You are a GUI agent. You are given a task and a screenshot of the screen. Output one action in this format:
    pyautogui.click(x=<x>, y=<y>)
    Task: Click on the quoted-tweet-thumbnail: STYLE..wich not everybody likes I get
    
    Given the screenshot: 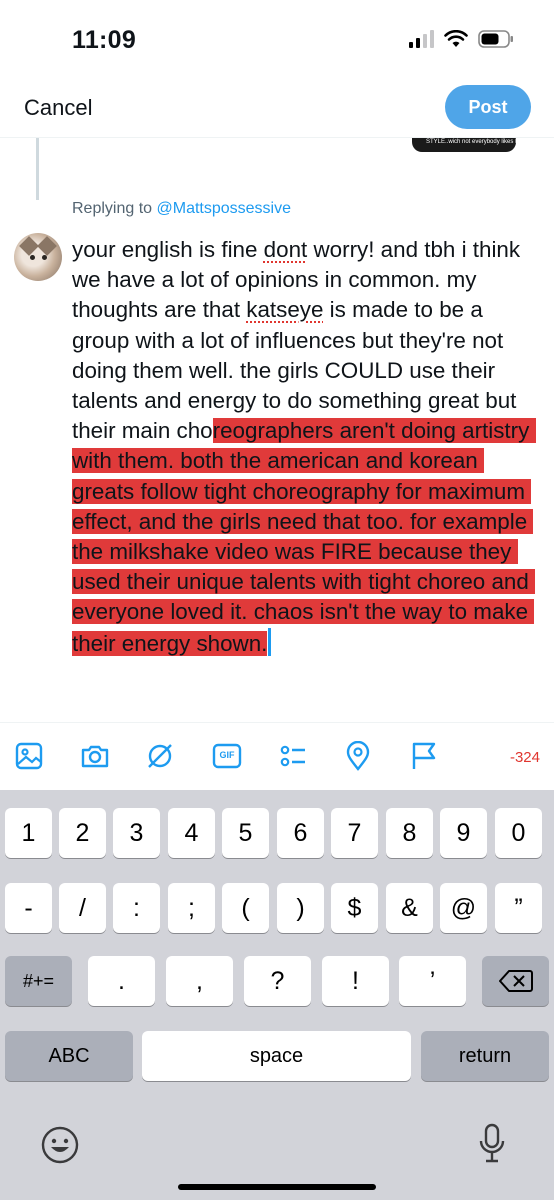 What is the action you would take?
    pyautogui.click(x=464, y=145)
    